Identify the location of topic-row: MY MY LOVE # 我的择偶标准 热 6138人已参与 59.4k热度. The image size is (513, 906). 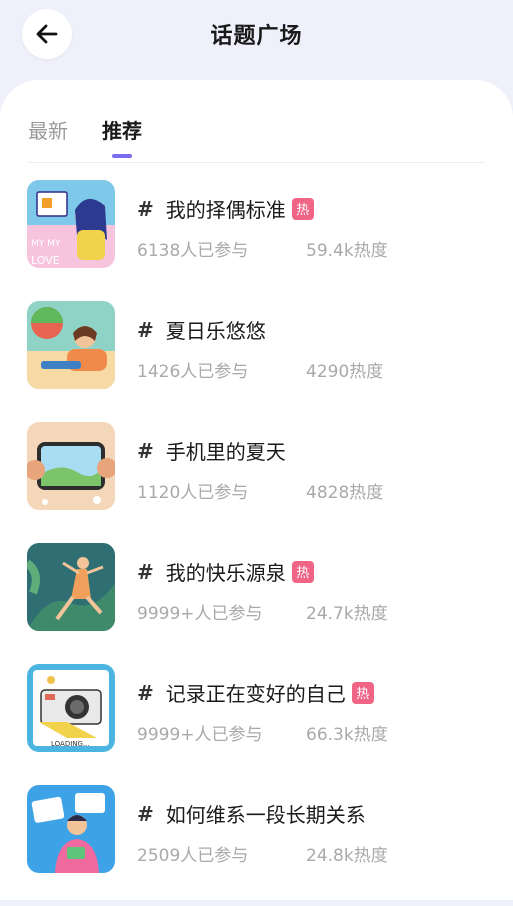
(256, 240).